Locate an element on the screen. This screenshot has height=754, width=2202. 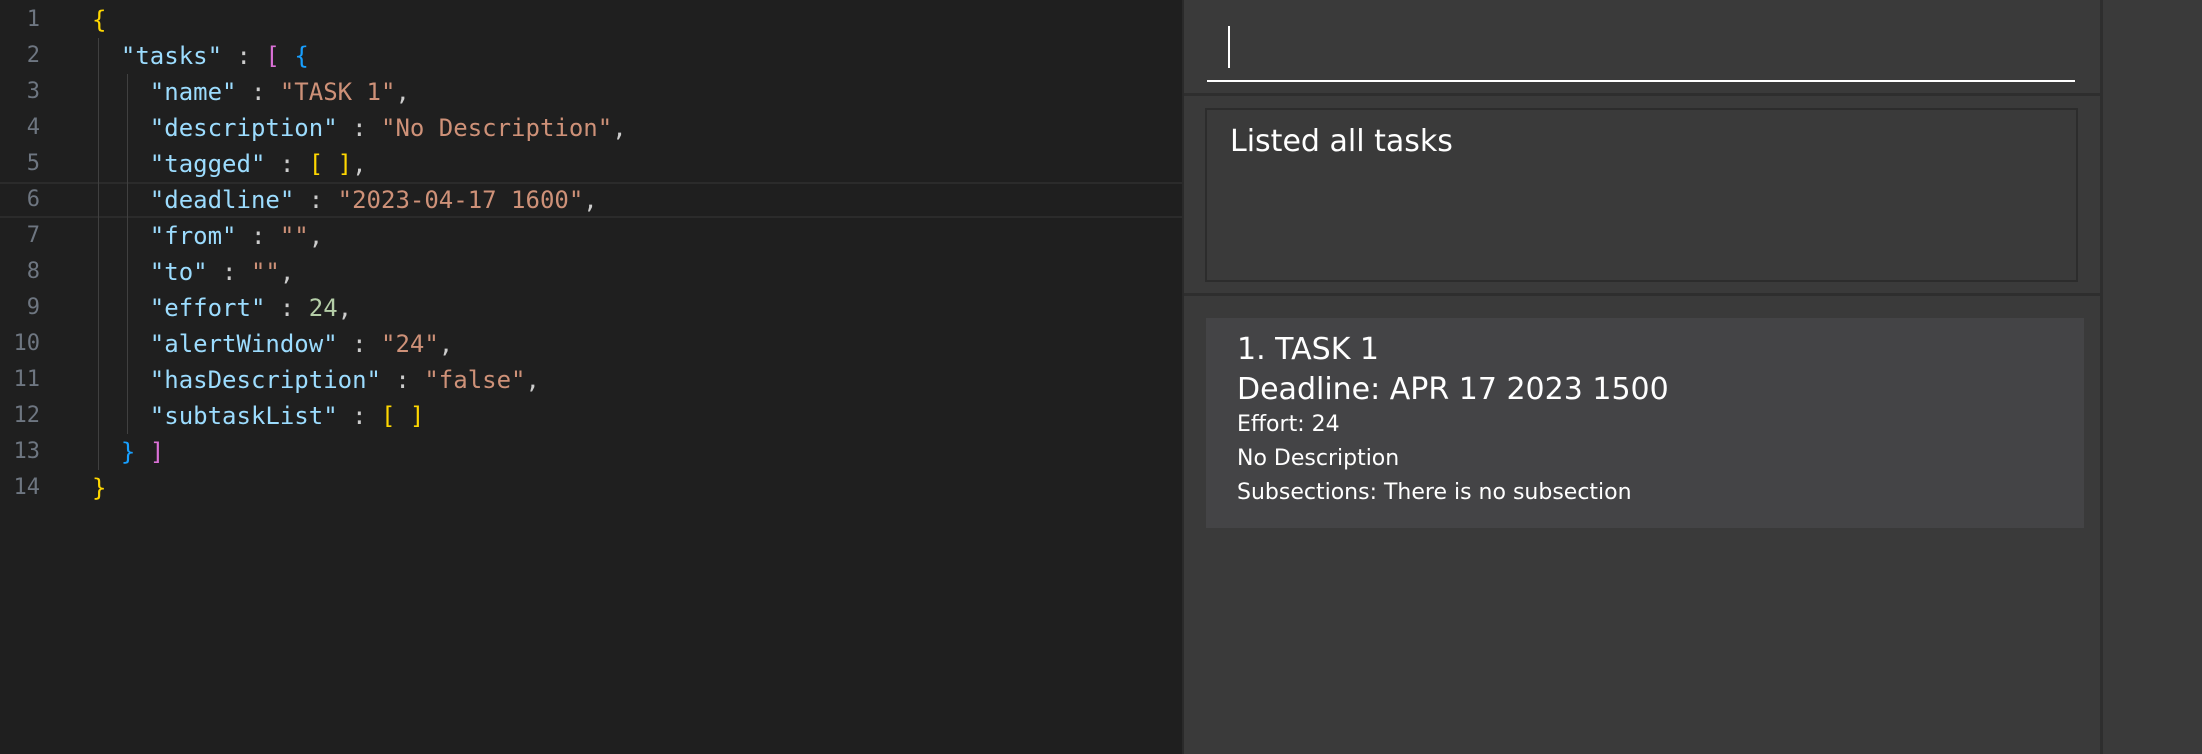
command-box is located at coordinates (1642, 48).